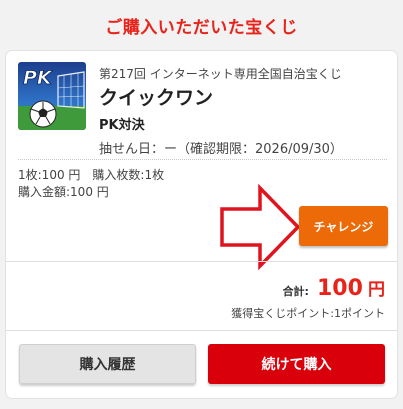 Image resolution: width=403 pixels, height=409 pixels. I want to click on purchase-detail-count: 1枚:100 円 購入枚数:1枚, so click(91, 175).